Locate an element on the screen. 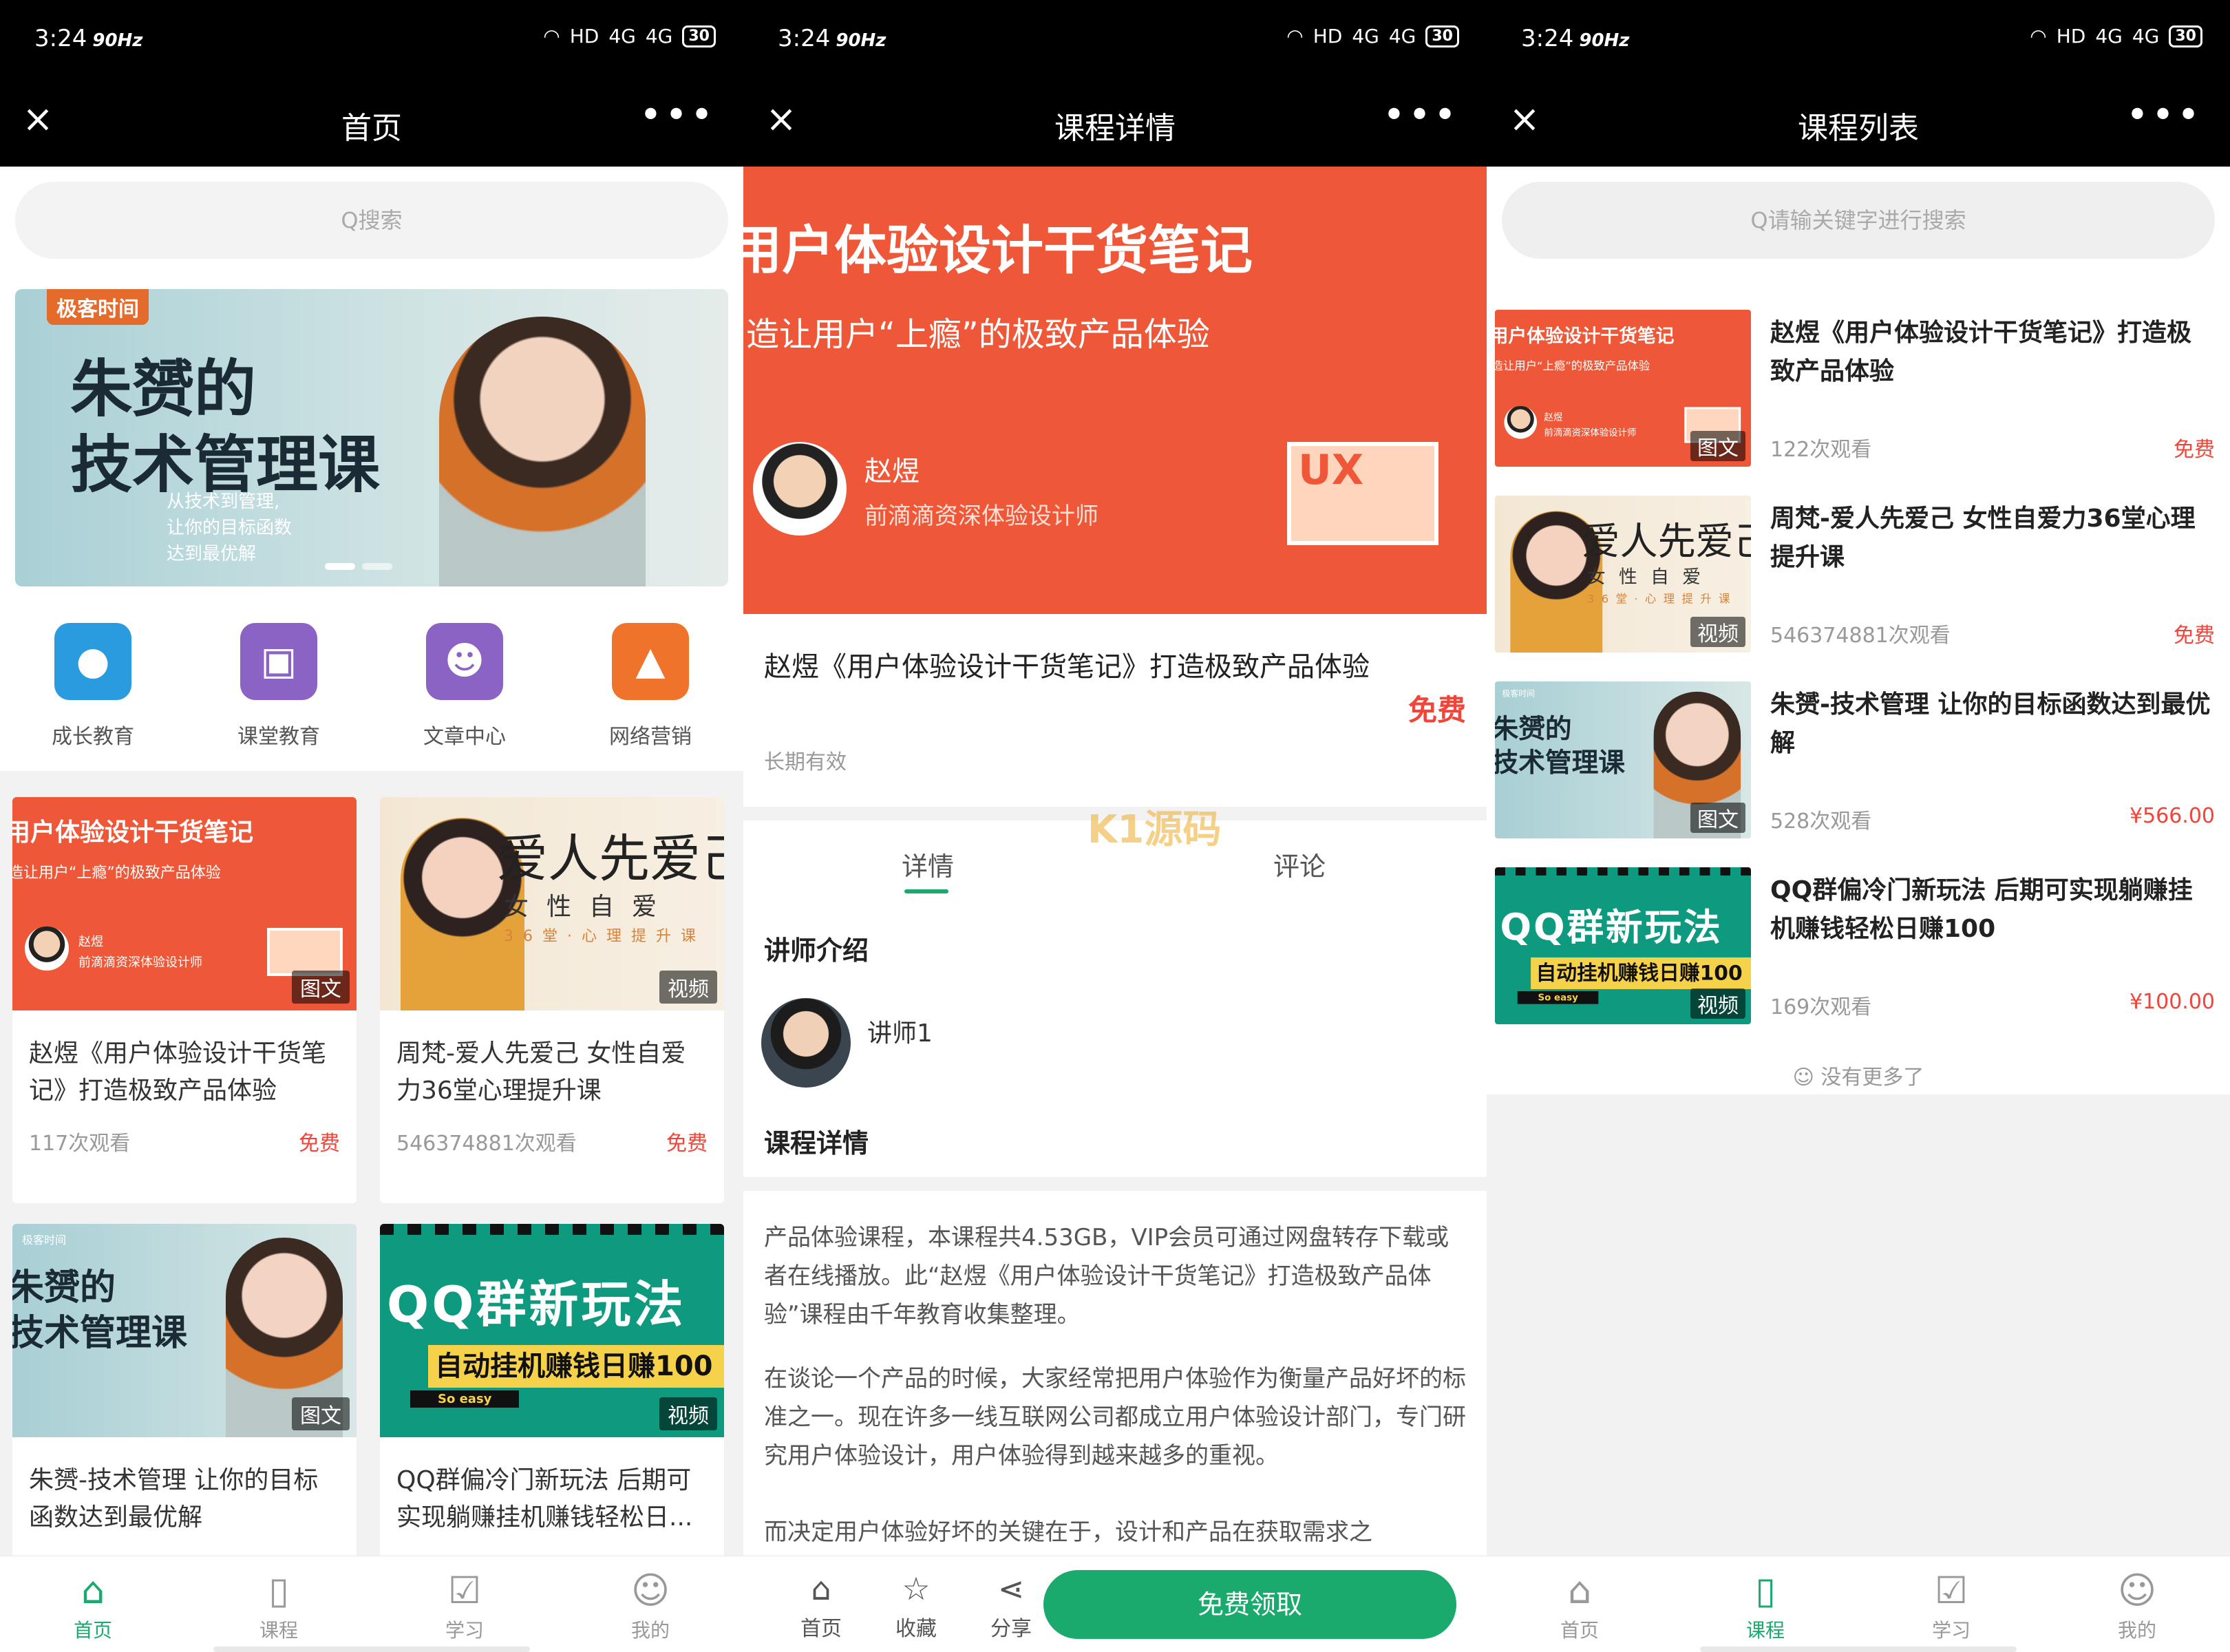 The width and height of the screenshot is (2230, 1652). search-input: Q搜索 is located at coordinates (371, 220).